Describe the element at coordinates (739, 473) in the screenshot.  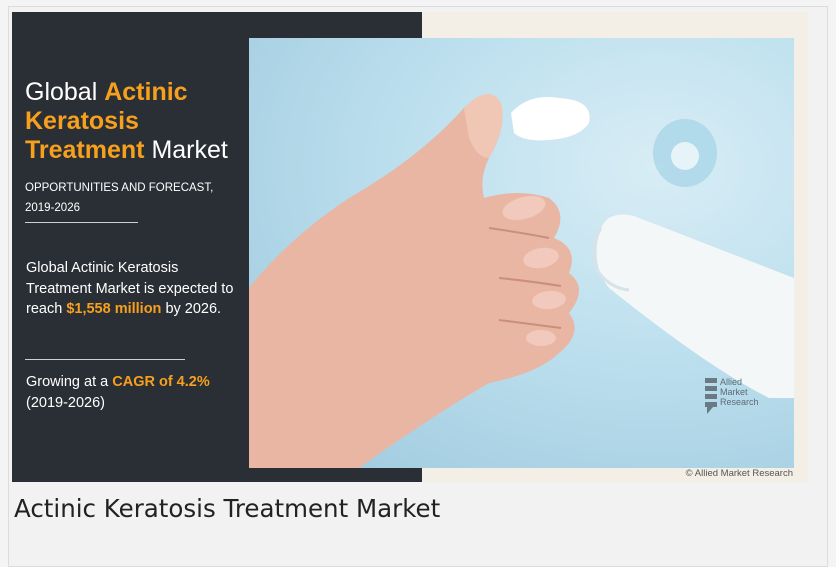
I see `copyright-credit: © Allied Market Research` at that location.